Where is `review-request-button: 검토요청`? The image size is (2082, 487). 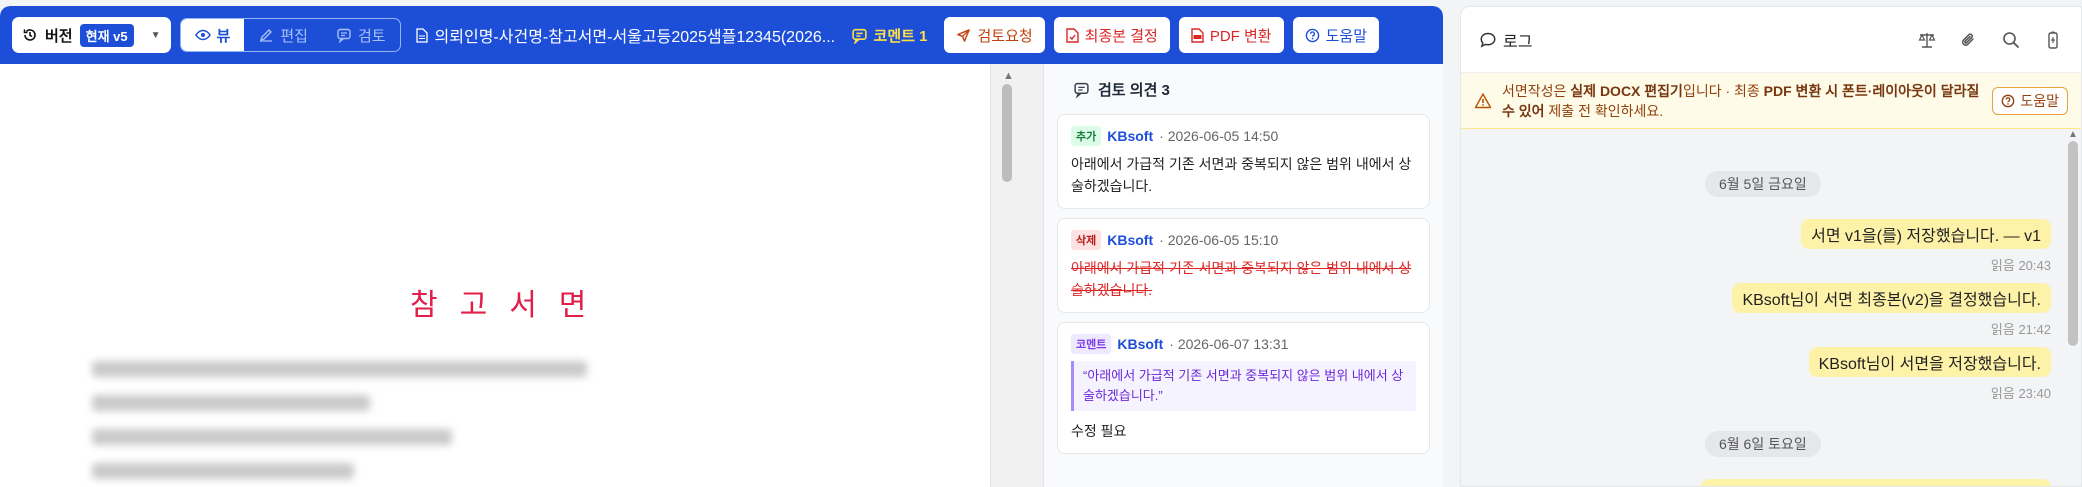 review-request-button: 검토요청 is located at coordinates (994, 35).